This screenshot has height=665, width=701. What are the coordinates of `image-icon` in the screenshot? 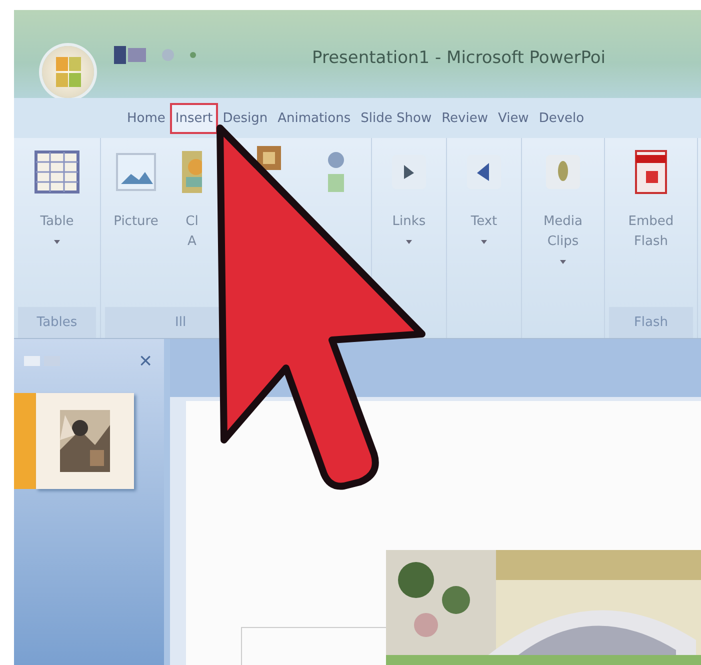 It's located at (269, 158).